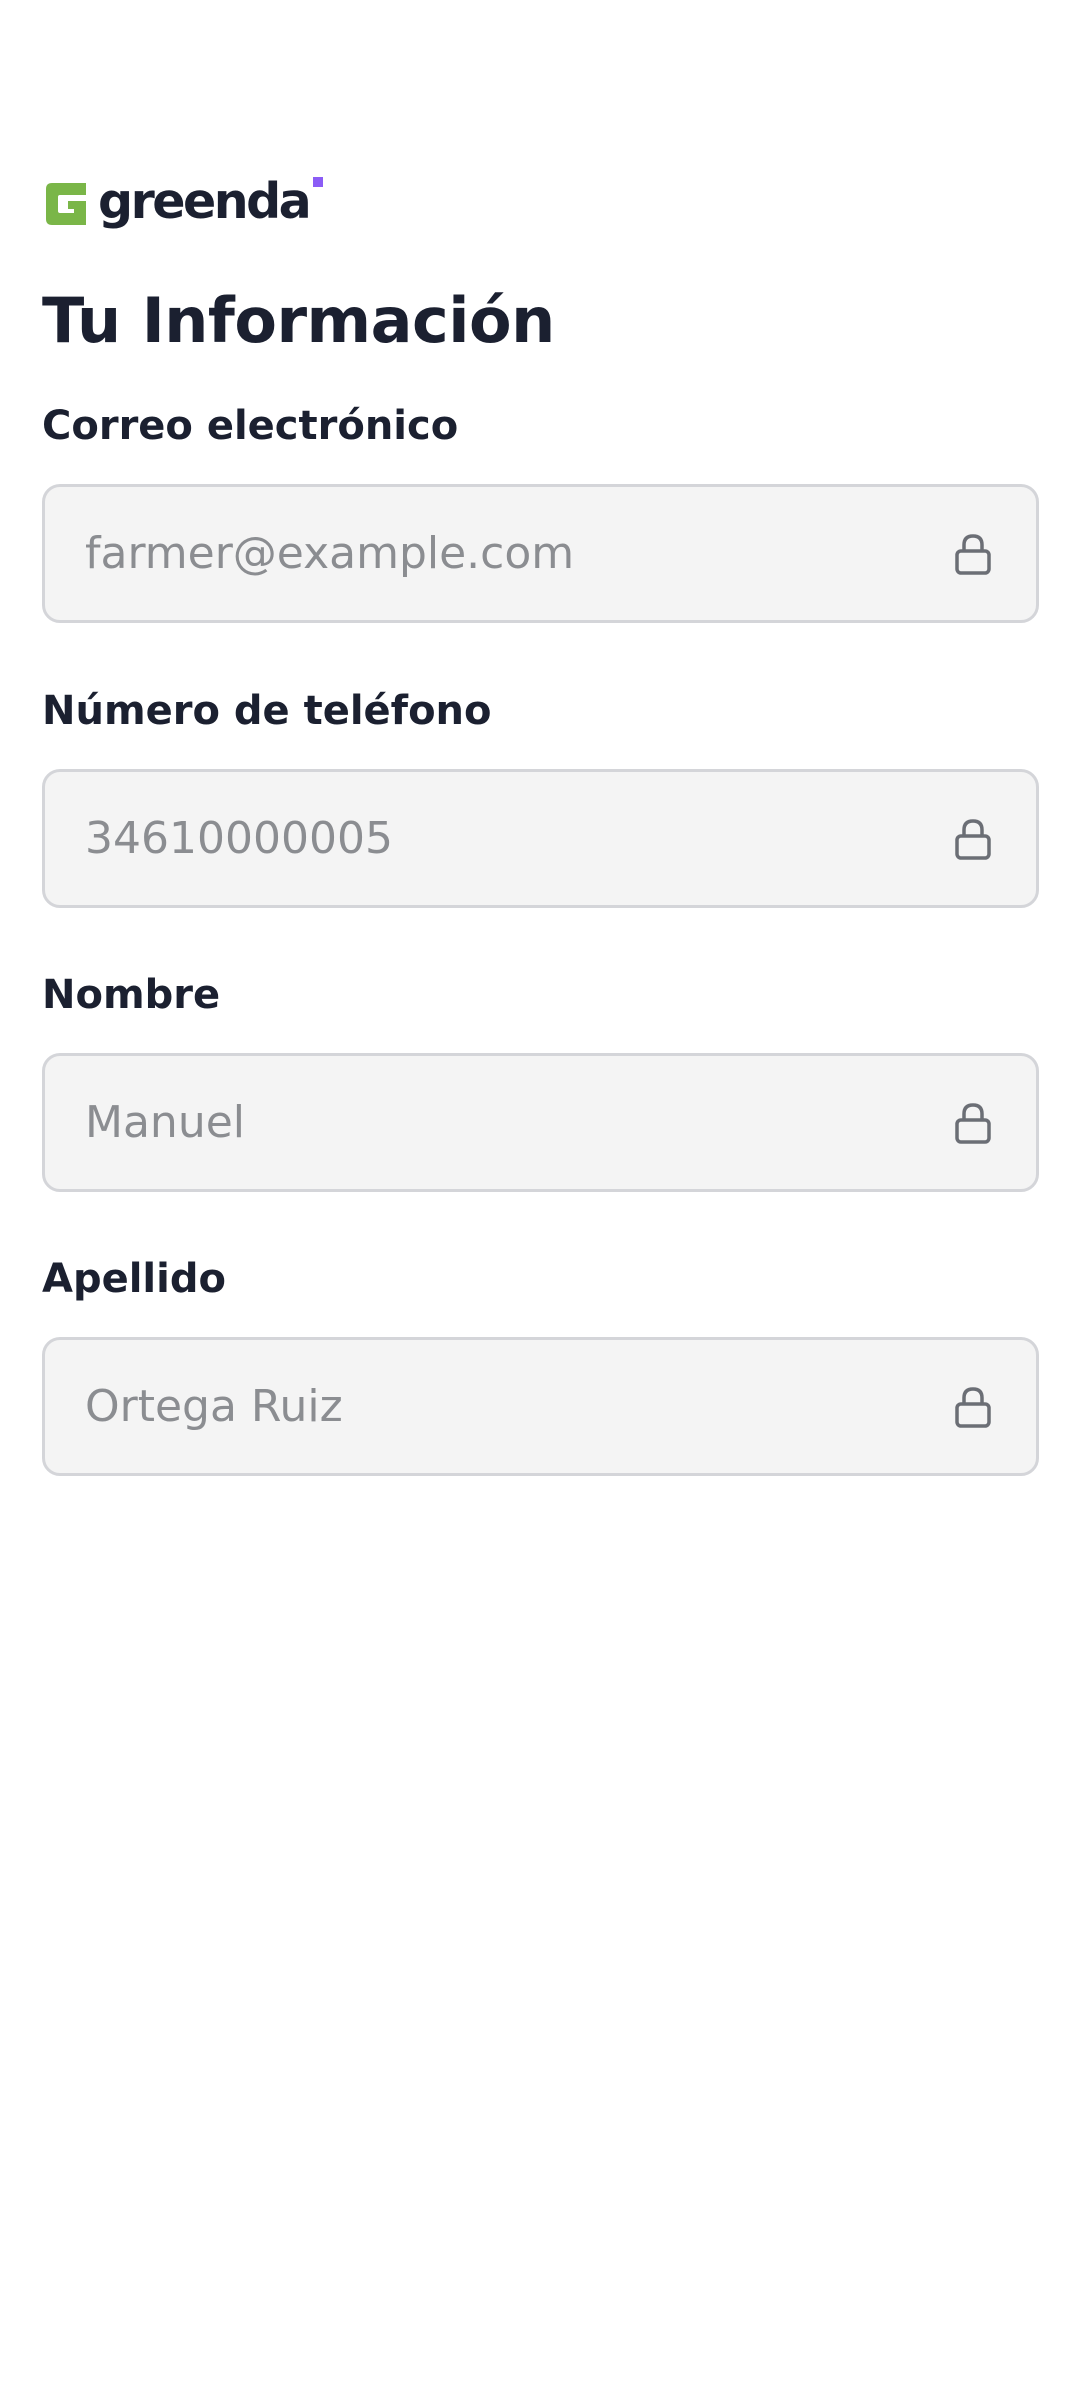 This screenshot has width=1080, height=2400. Describe the element at coordinates (515, 1406) in the screenshot. I see `last-name-input` at that location.